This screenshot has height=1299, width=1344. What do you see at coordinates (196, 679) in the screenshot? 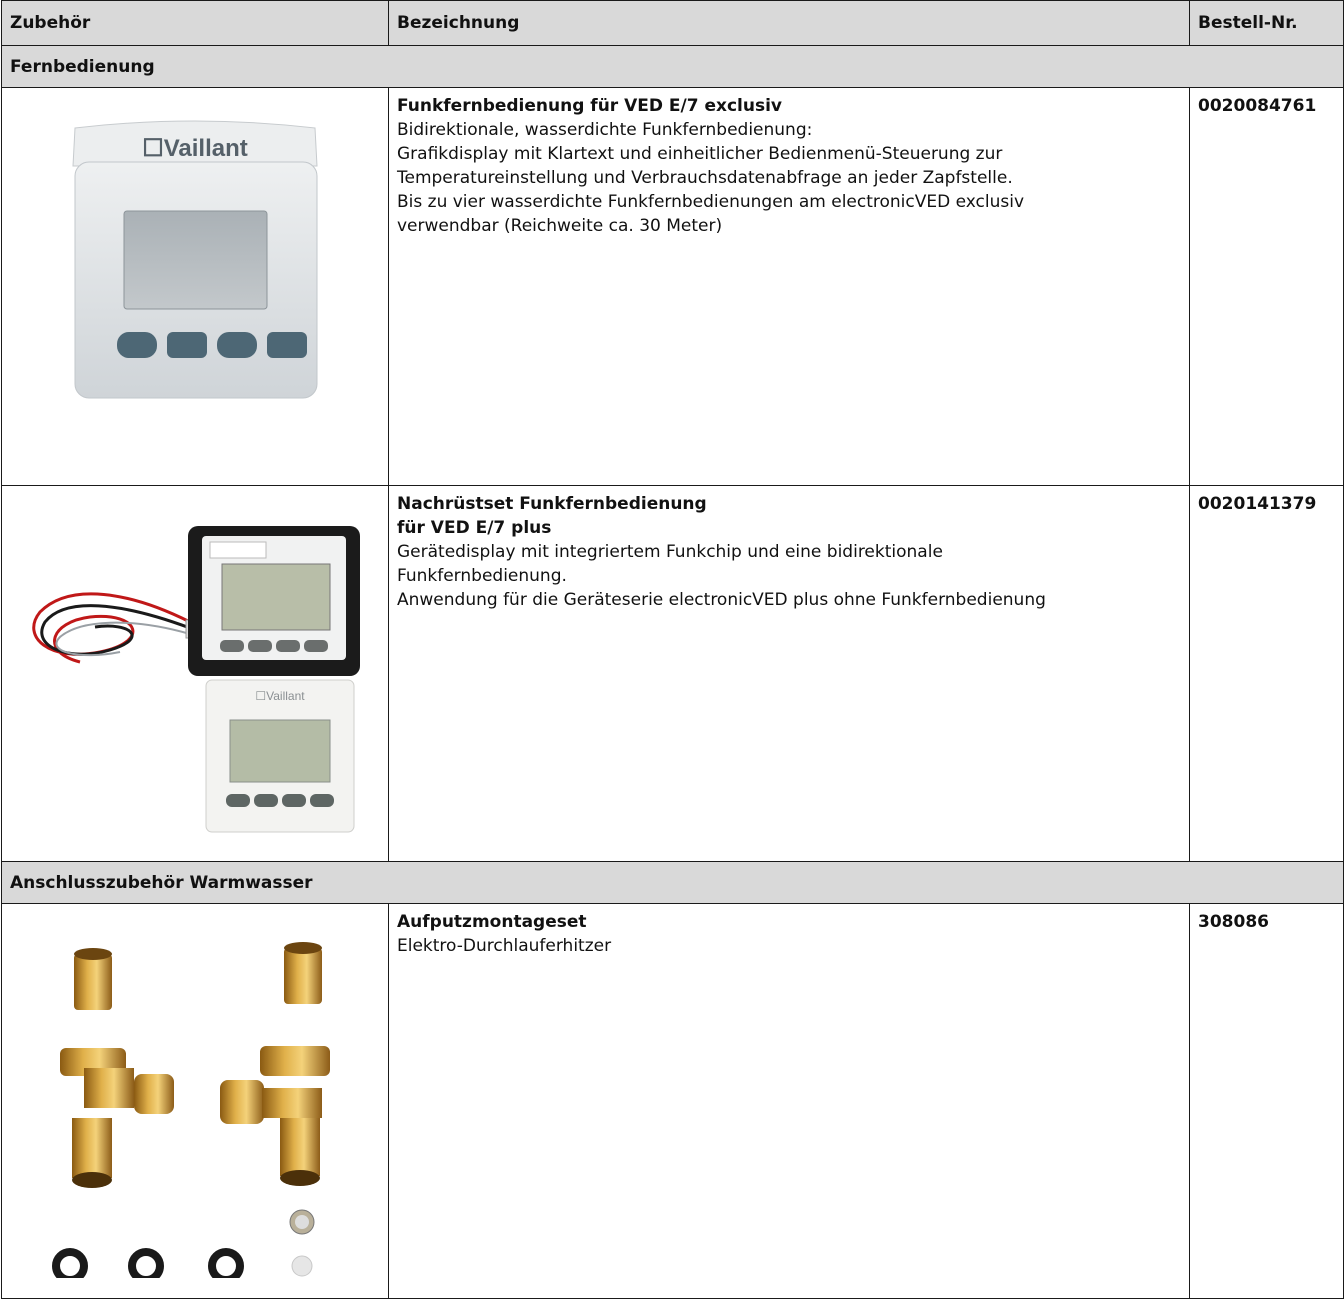
I see `retrofit-kit-icon: ☐Vaillant` at bounding box center [196, 679].